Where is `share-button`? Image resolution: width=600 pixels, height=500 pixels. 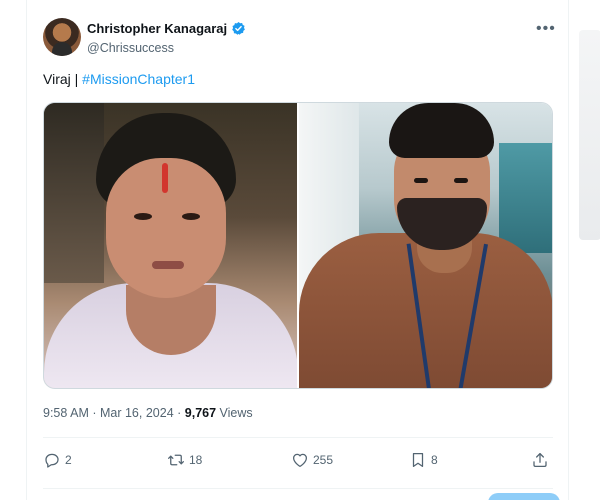
share-button is located at coordinates (540, 460).